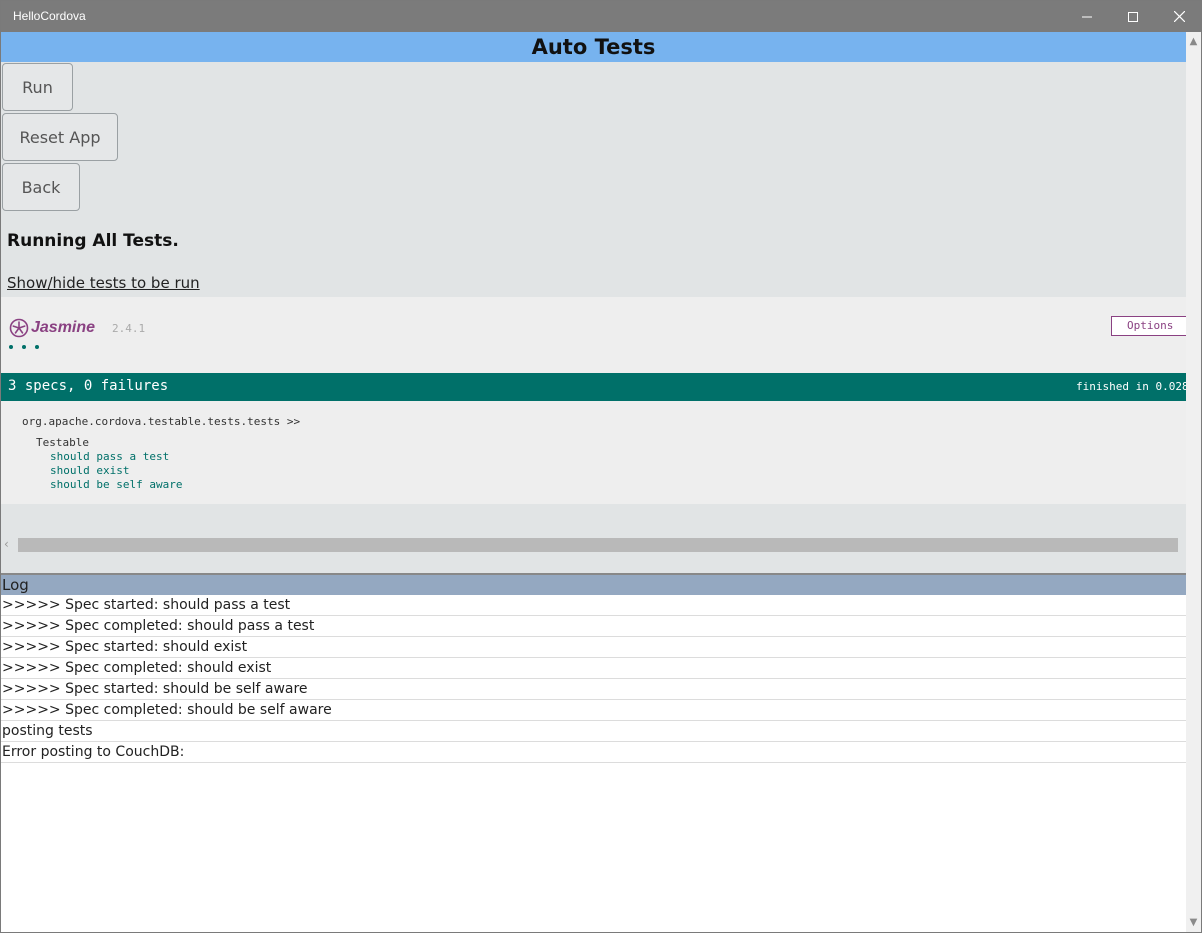  I want to click on specs-summary: 3 specs, 0 failures, so click(88, 386).